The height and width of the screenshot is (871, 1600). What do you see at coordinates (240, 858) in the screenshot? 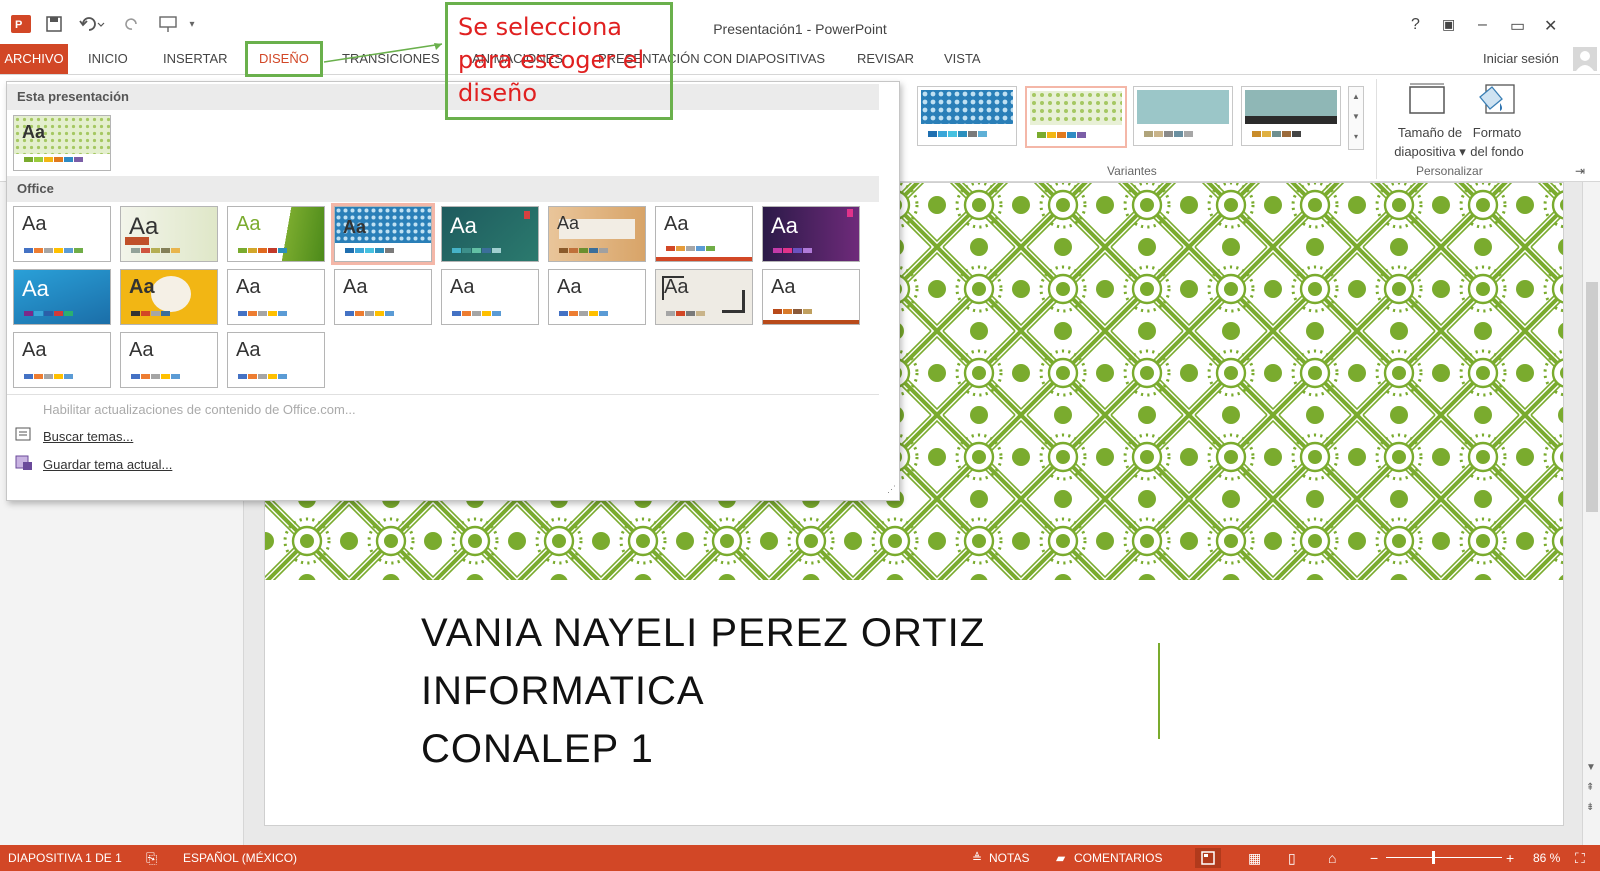
I see `language-indicator: ESPAÑOL (MÉXICO)` at bounding box center [240, 858].